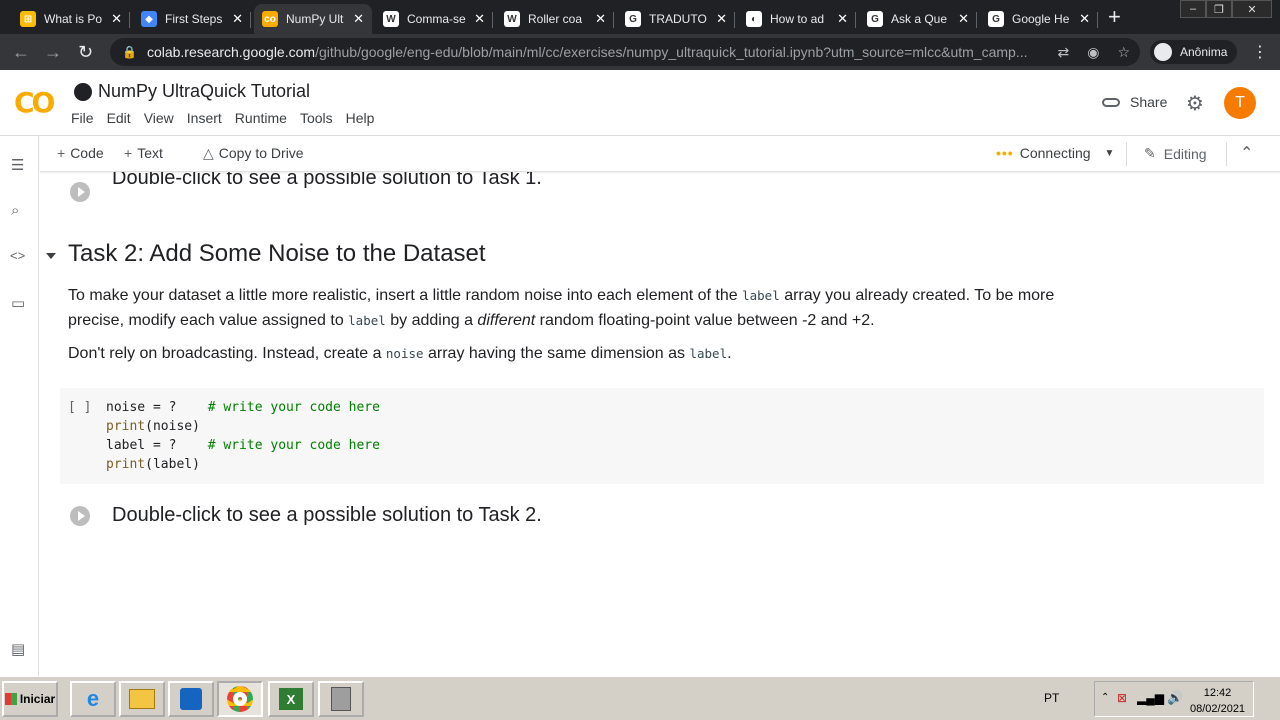 The width and height of the screenshot is (1280, 720). What do you see at coordinates (253, 153) in the screenshot?
I see `copy-to-drive-button: △ Copy to Drive` at bounding box center [253, 153].